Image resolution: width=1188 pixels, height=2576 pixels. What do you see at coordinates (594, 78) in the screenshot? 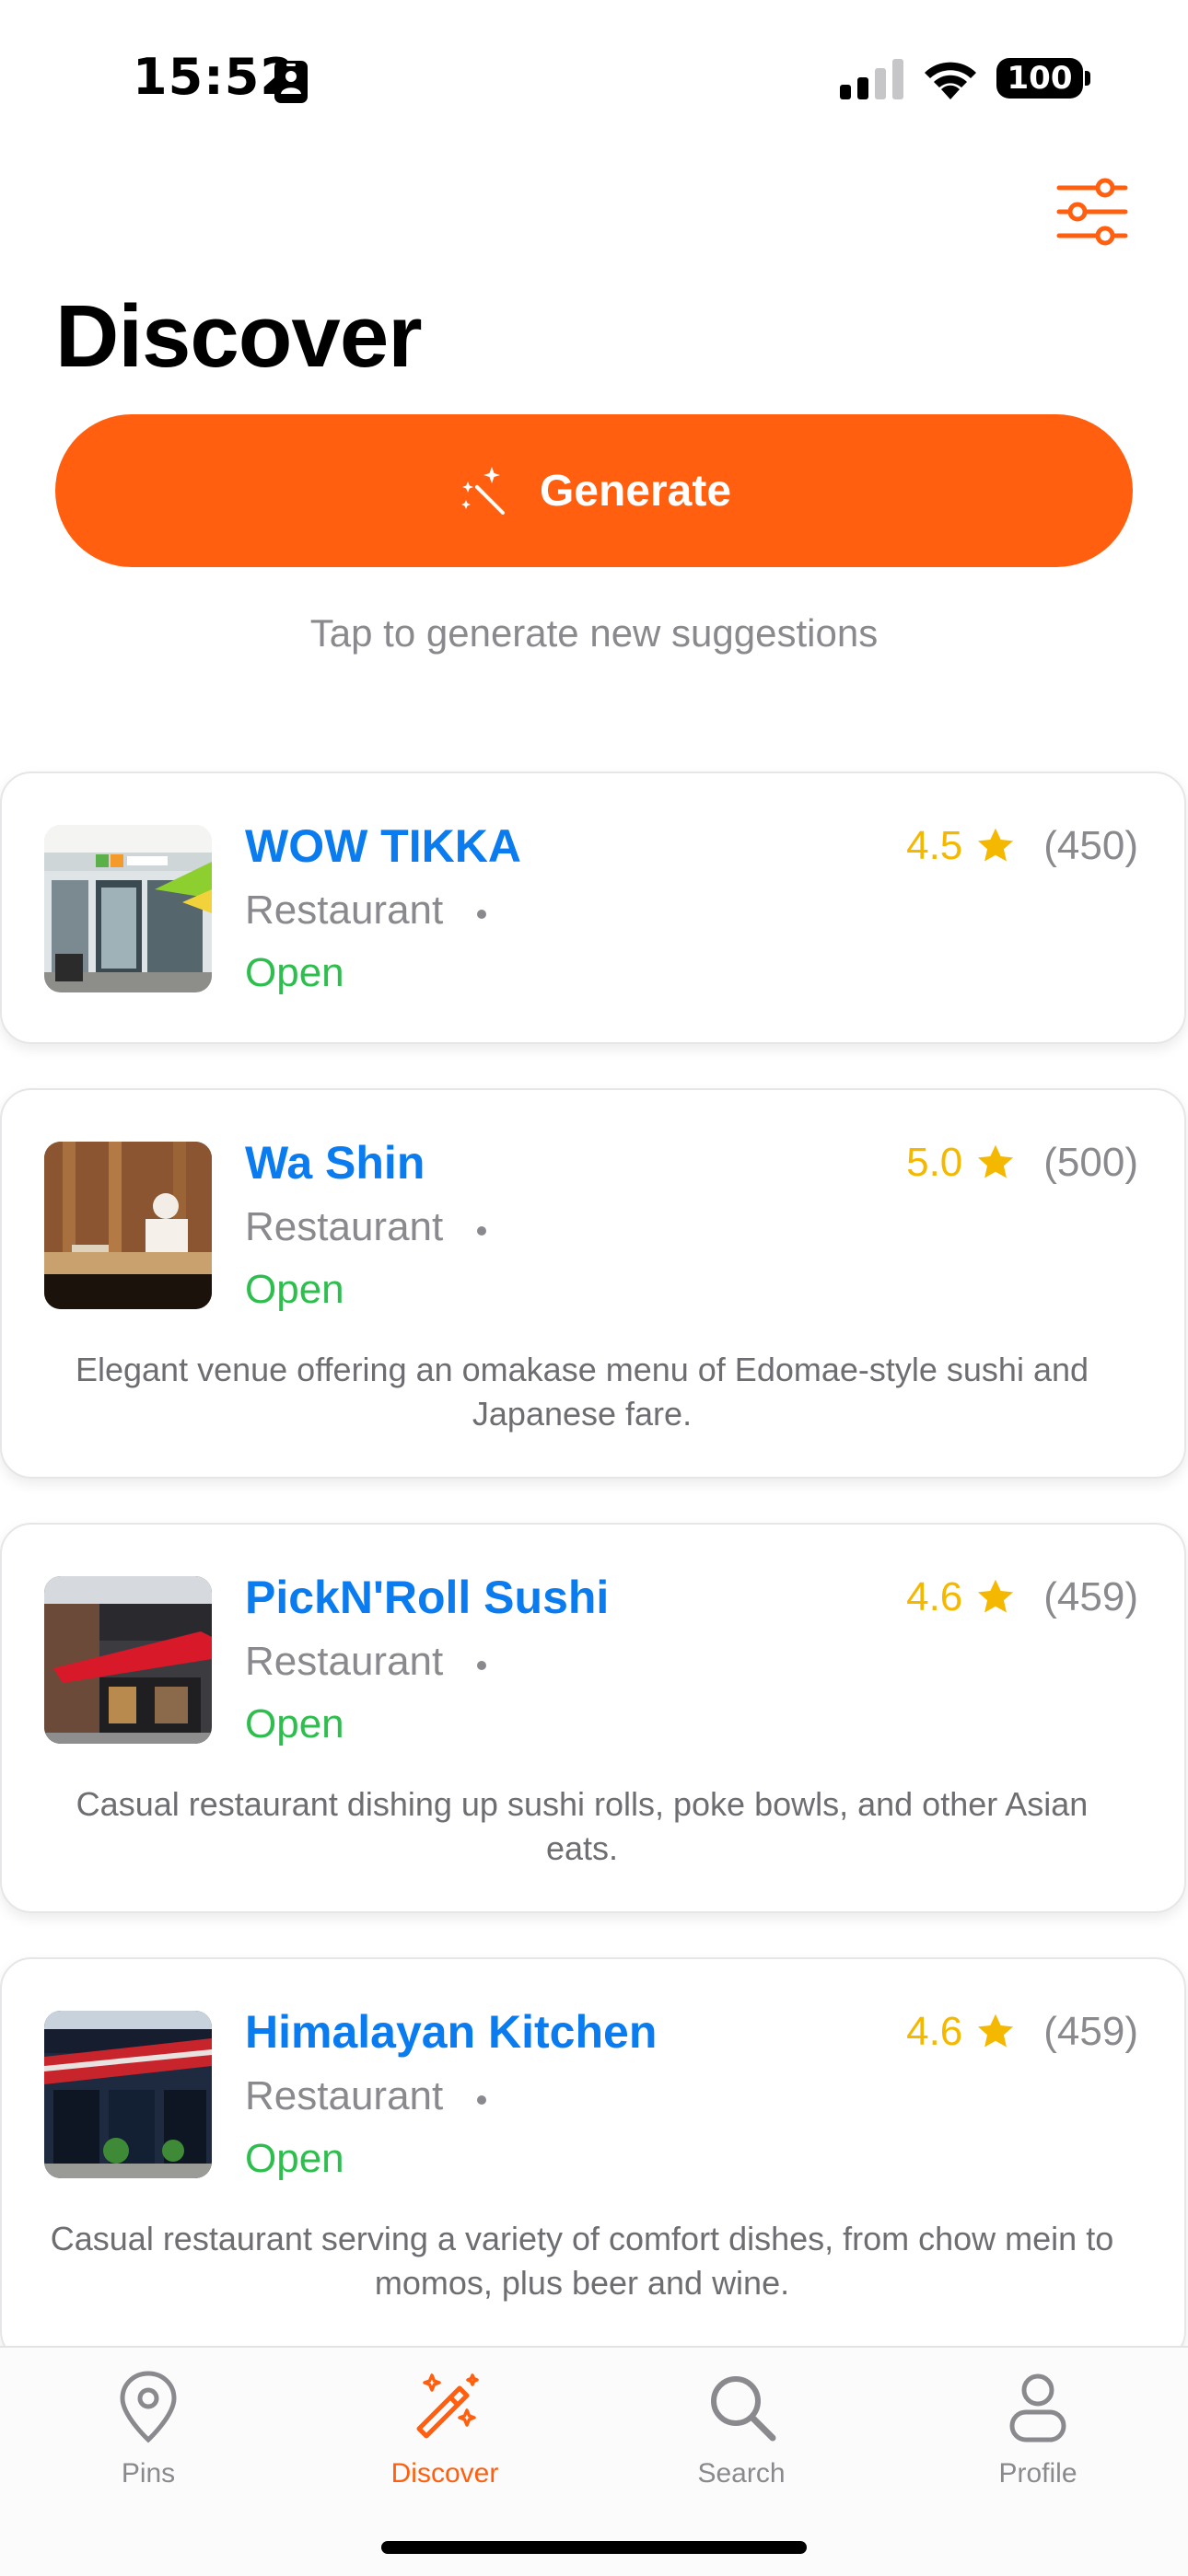
I see `status-bar: 15:52 100` at bounding box center [594, 78].